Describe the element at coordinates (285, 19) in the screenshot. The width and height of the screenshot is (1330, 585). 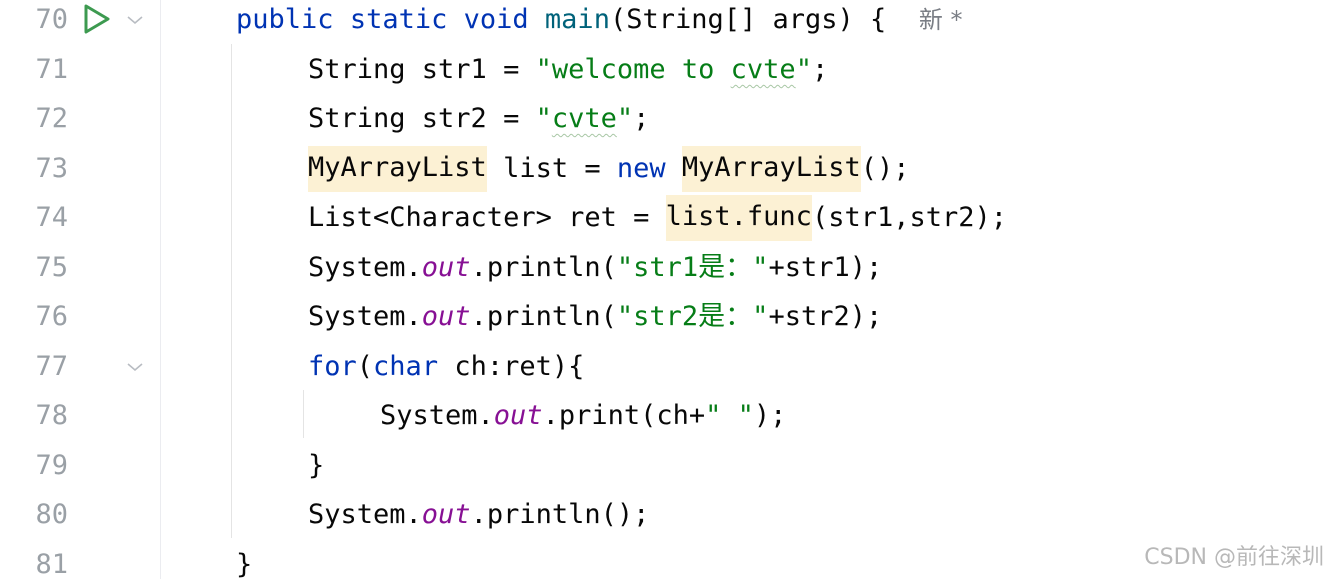
I see `keyword: public` at that location.